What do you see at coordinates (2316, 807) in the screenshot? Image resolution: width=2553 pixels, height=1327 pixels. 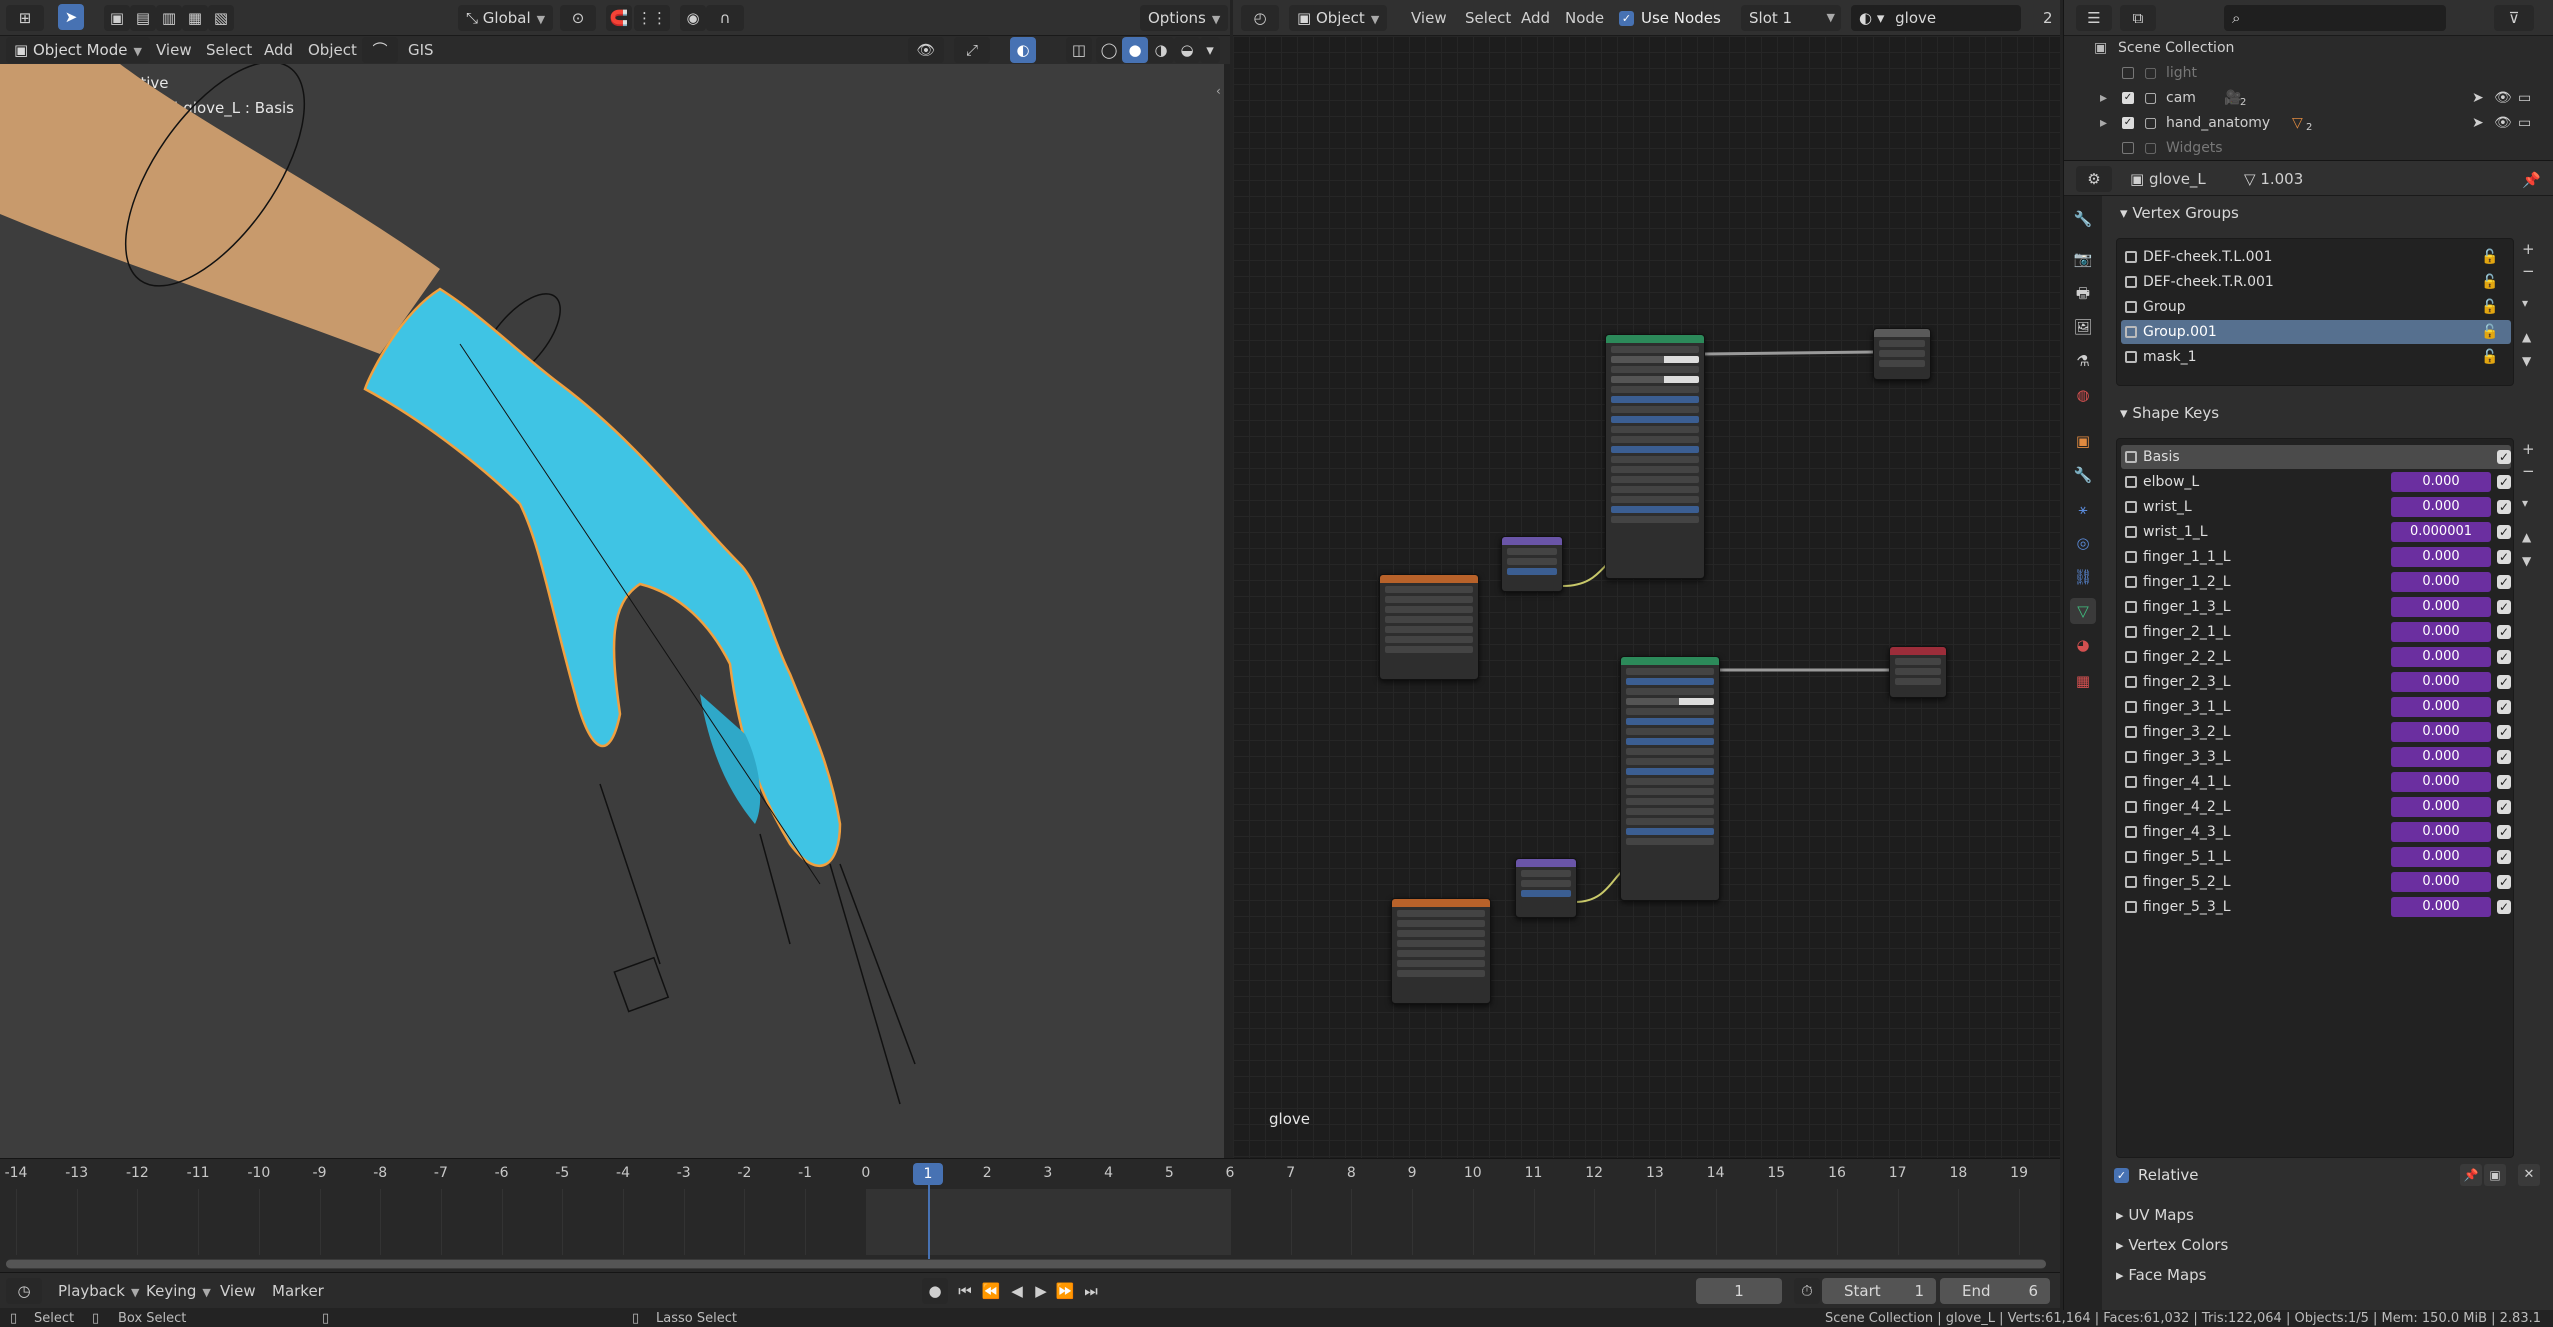 I see `shape-key-item: finger_4_2_L 0.000 ✓` at bounding box center [2316, 807].